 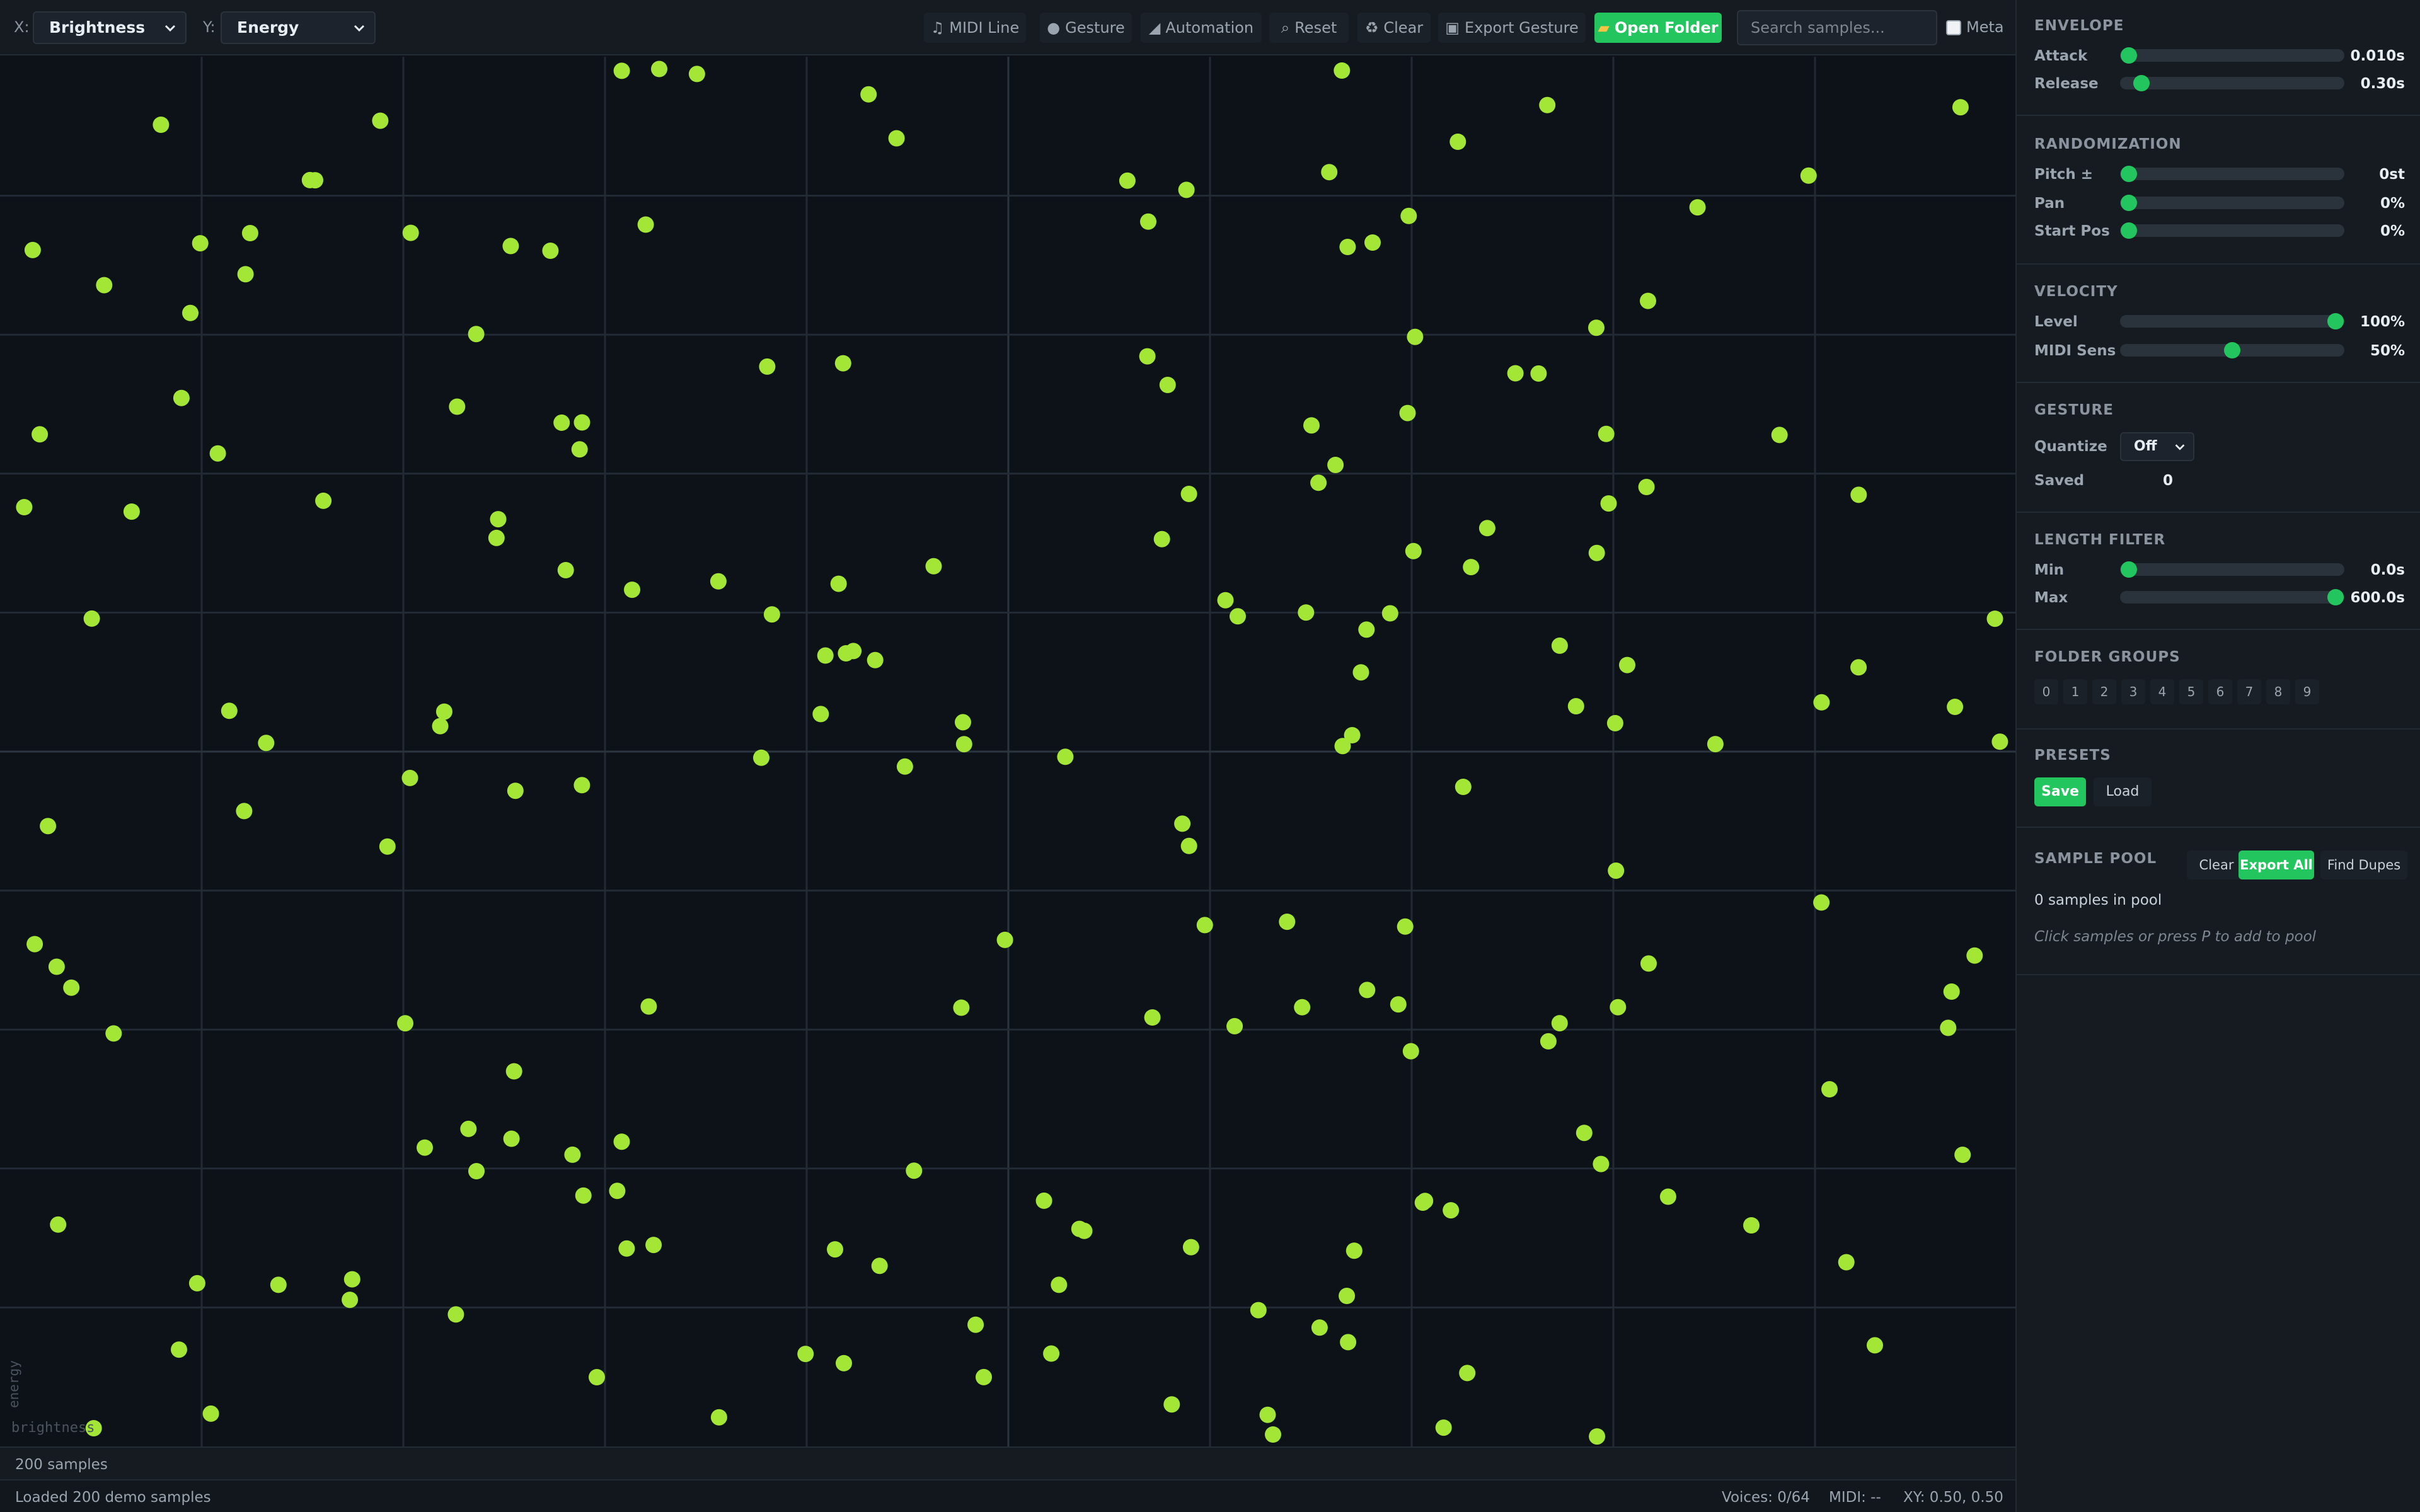 I want to click on gesture-button: ● Gesture, so click(x=1086, y=28).